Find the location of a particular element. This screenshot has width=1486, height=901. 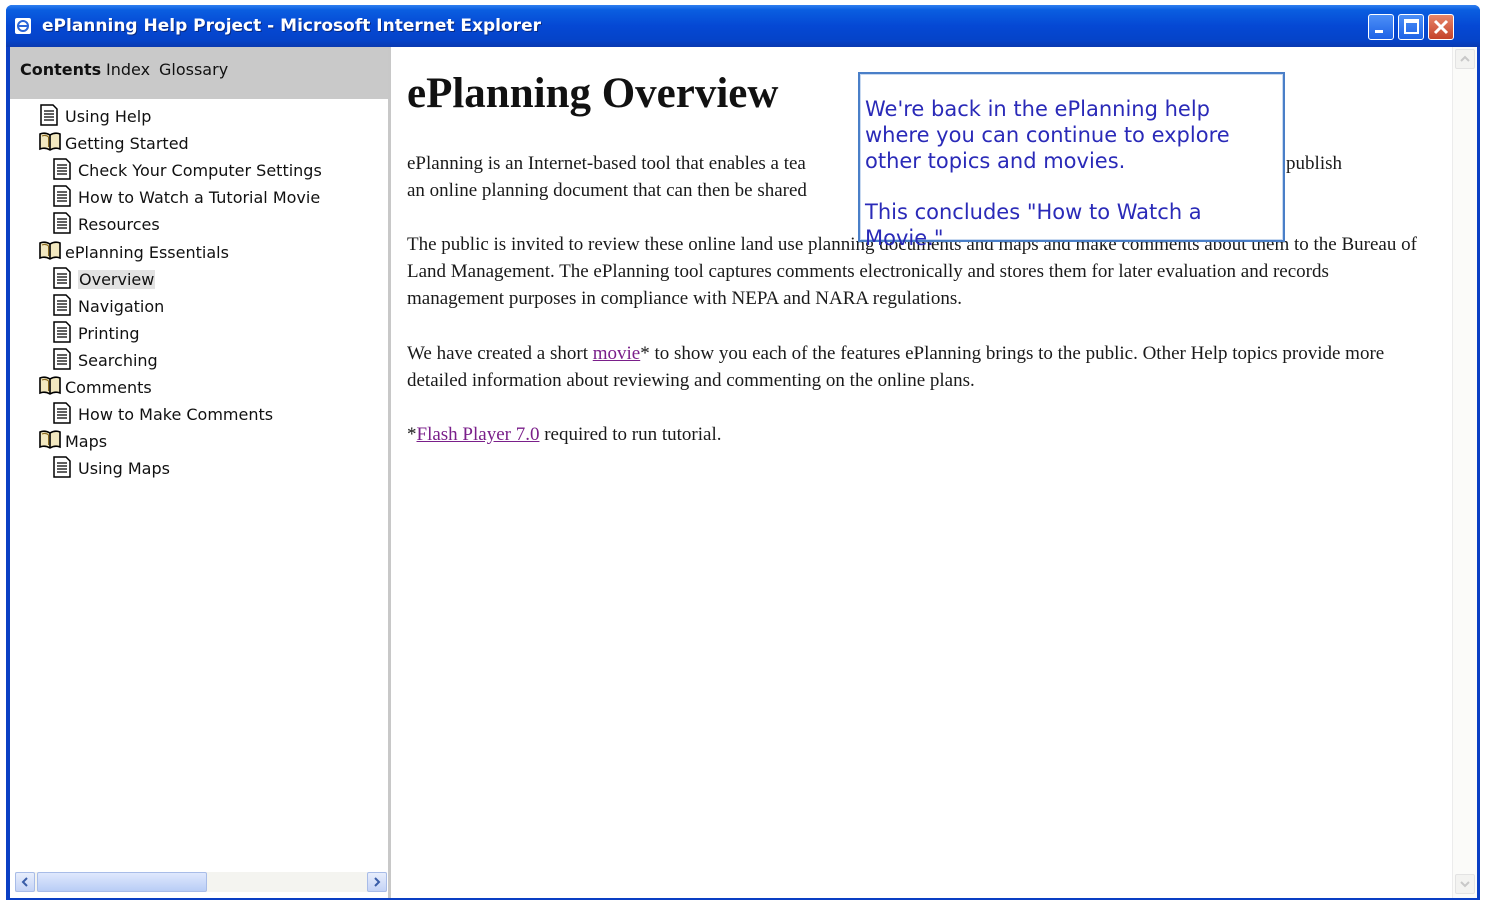

flash-note-text: required to run tutorial. is located at coordinates (630, 434).